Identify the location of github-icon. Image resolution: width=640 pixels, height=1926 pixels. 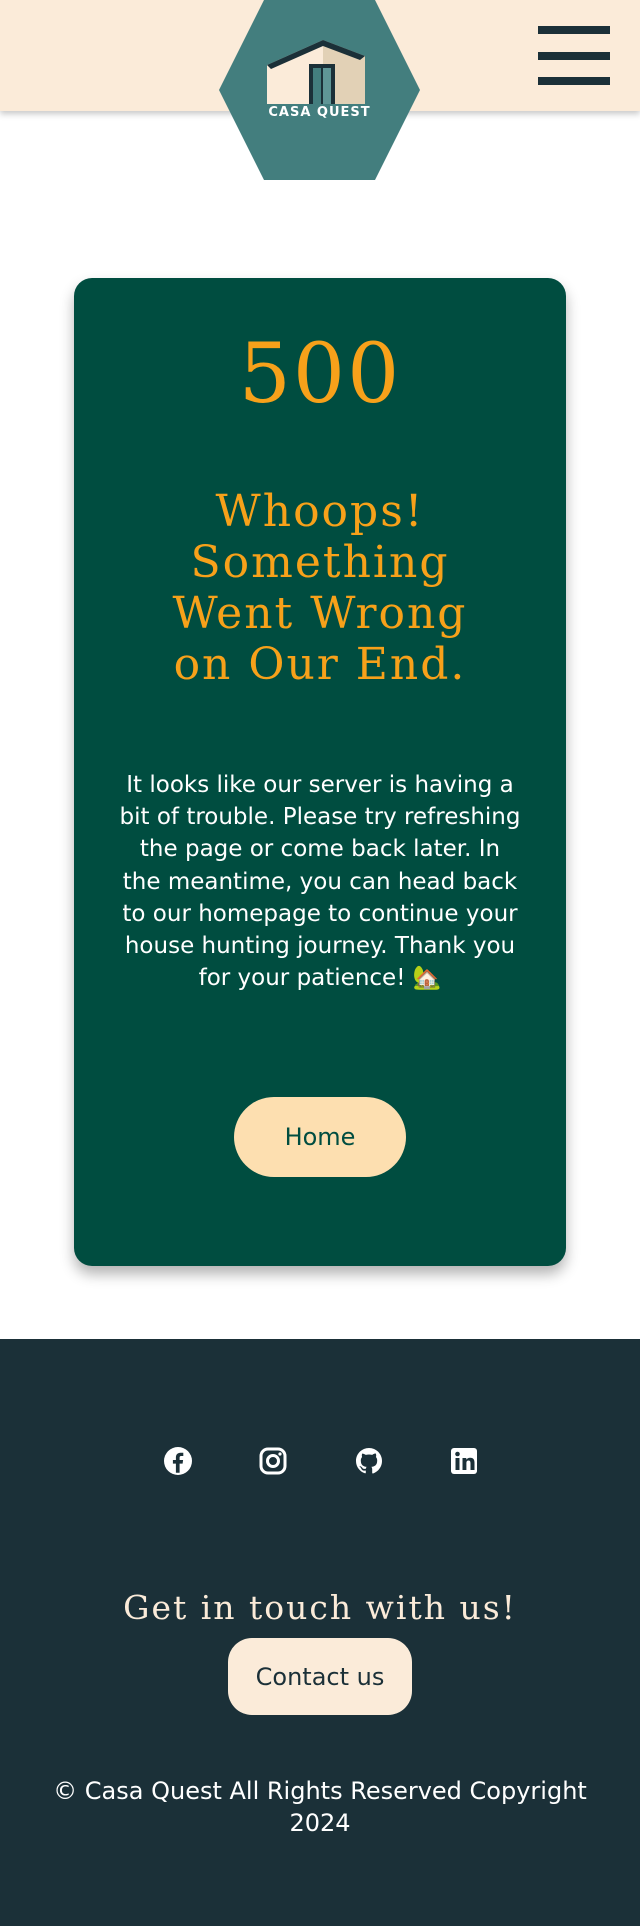
(369, 1461).